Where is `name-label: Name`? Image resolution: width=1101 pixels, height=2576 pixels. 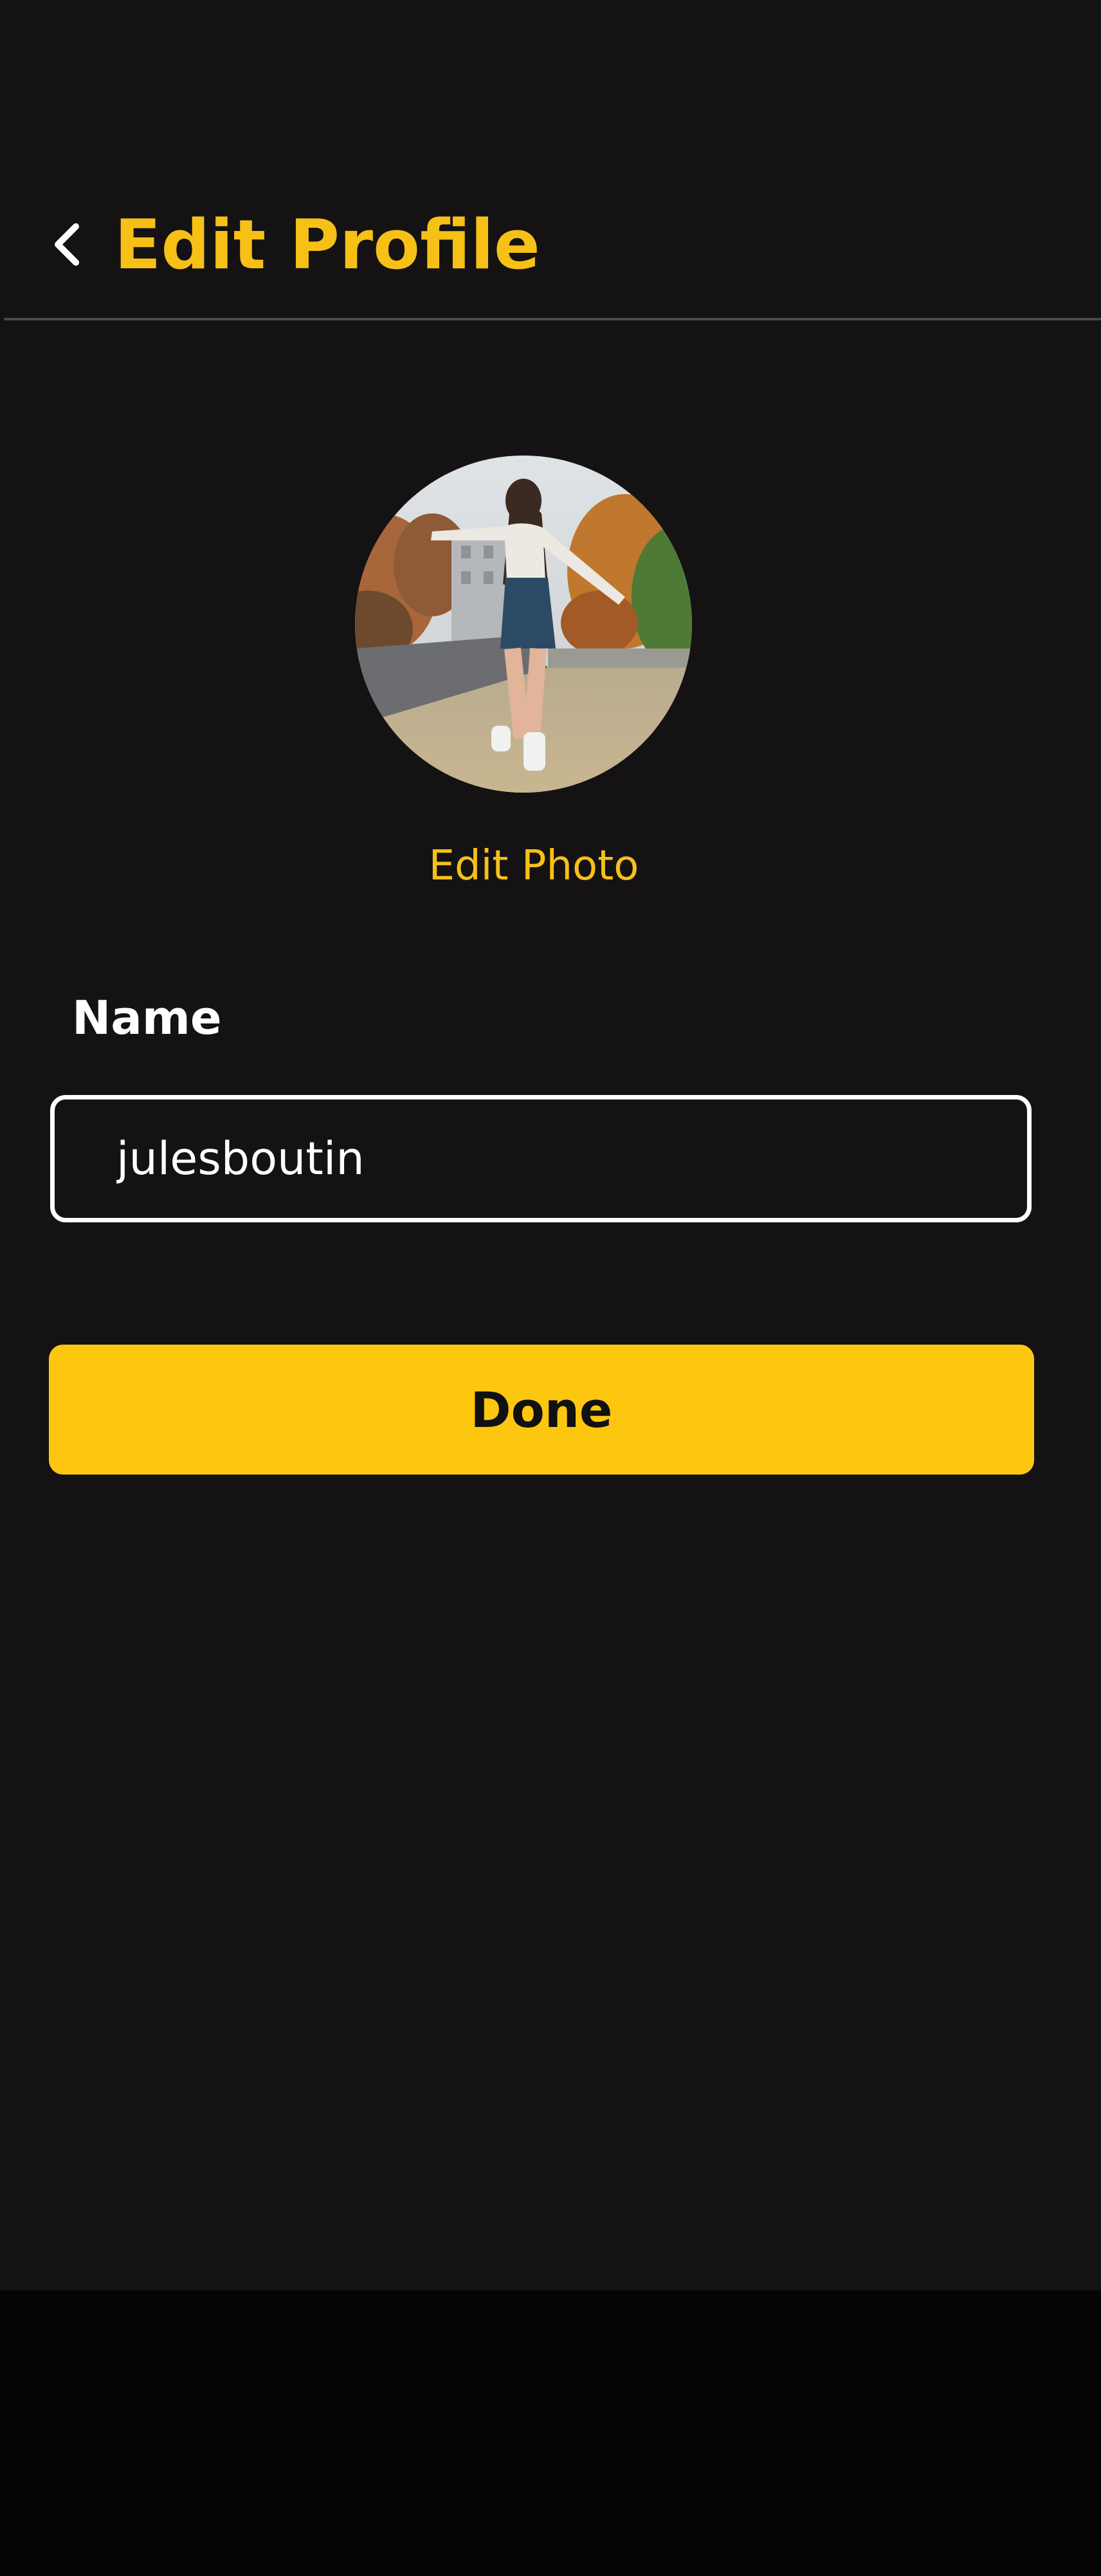
name-label: Name is located at coordinates (147, 1018).